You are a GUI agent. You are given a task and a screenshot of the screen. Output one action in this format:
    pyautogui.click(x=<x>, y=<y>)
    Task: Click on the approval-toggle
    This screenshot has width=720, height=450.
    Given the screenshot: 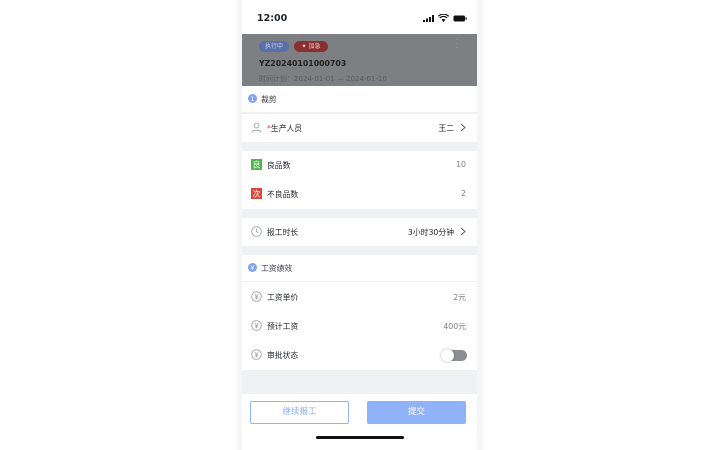 What is the action you would take?
    pyautogui.click(x=454, y=355)
    